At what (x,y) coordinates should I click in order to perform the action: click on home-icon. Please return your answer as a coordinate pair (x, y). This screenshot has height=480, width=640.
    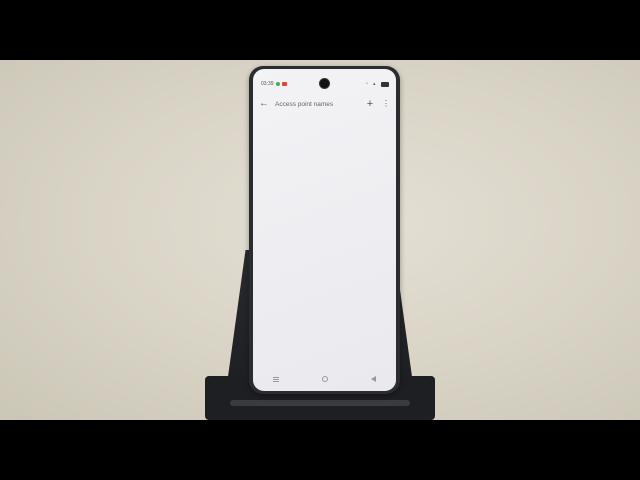
    Looking at the image, I should click on (325, 379).